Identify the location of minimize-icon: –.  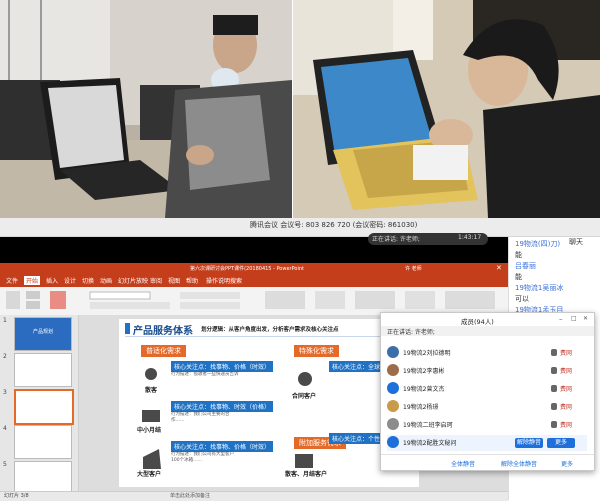
(561, 319).